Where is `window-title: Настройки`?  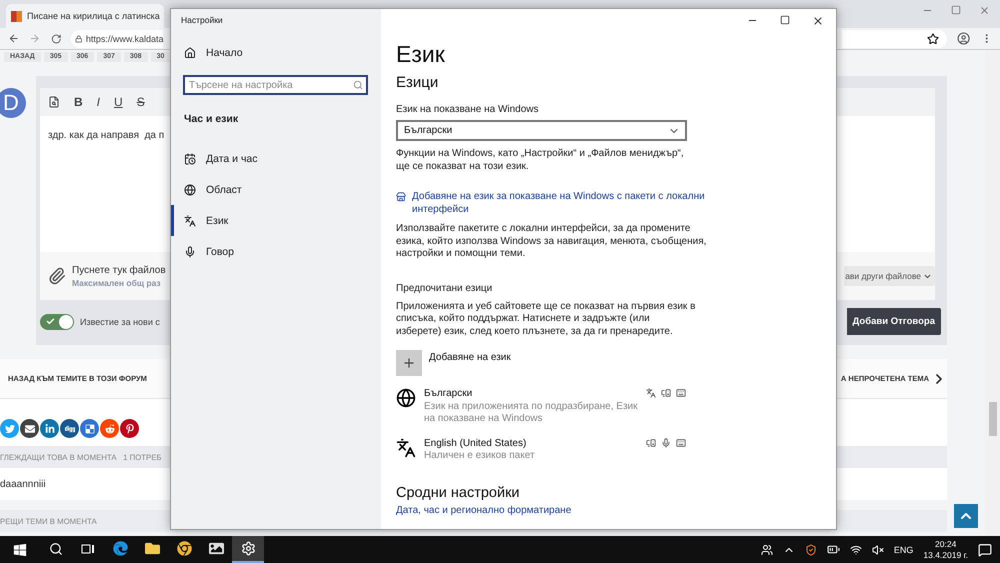
window-title: Настройки is located at coordinates (202, 20).